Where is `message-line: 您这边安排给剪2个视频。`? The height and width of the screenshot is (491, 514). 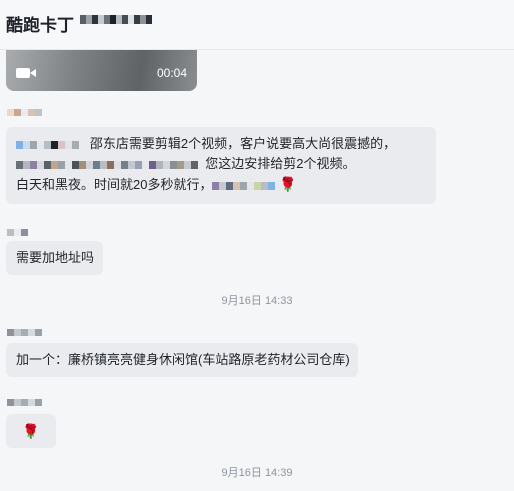
message-line: 您这边安排给剪2个视频。 is located at coordinates (221, 164).